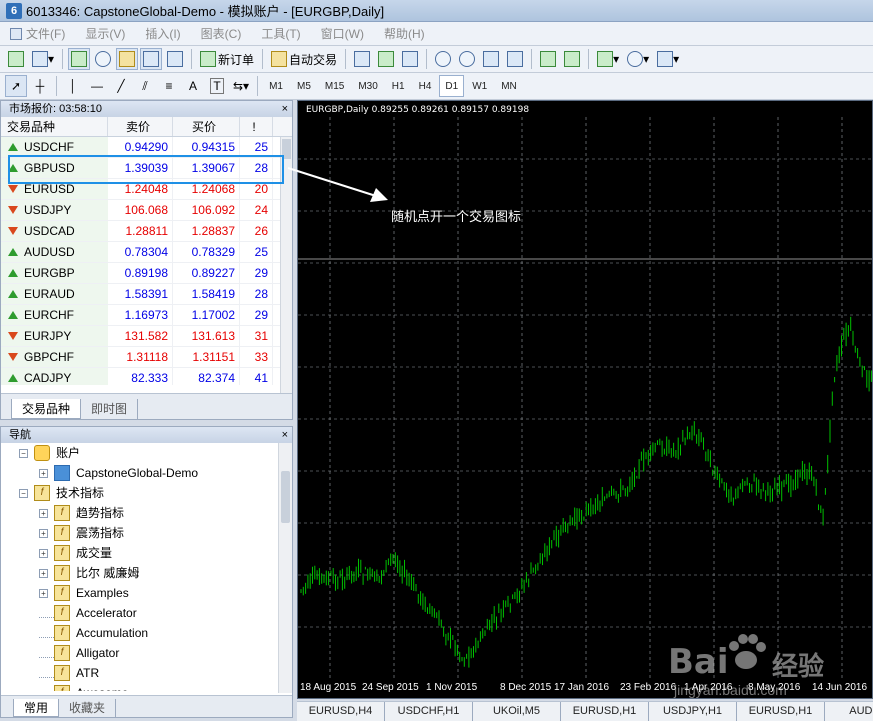  I want to click on vertical-line-tool: │, so click(73, 86).